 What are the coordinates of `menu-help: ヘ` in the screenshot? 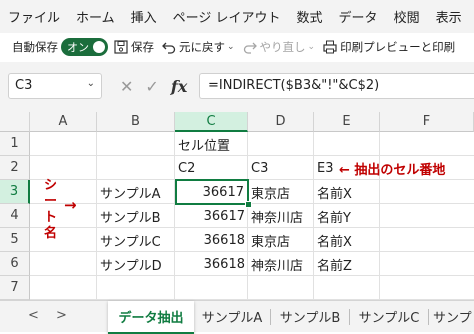 It's located at (472, 16).